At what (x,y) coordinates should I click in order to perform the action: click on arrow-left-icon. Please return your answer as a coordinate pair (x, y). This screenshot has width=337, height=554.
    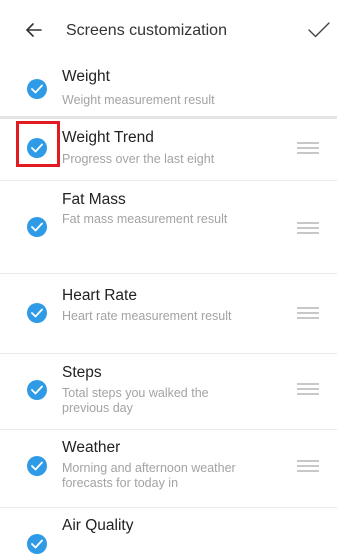
    Looking at the image, I should click on (34, 30).